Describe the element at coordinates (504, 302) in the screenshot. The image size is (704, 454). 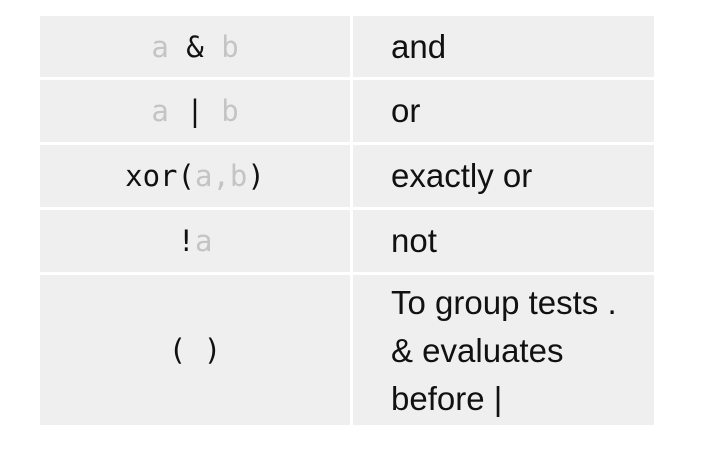
I see `description-line: To group tests .` at that location.